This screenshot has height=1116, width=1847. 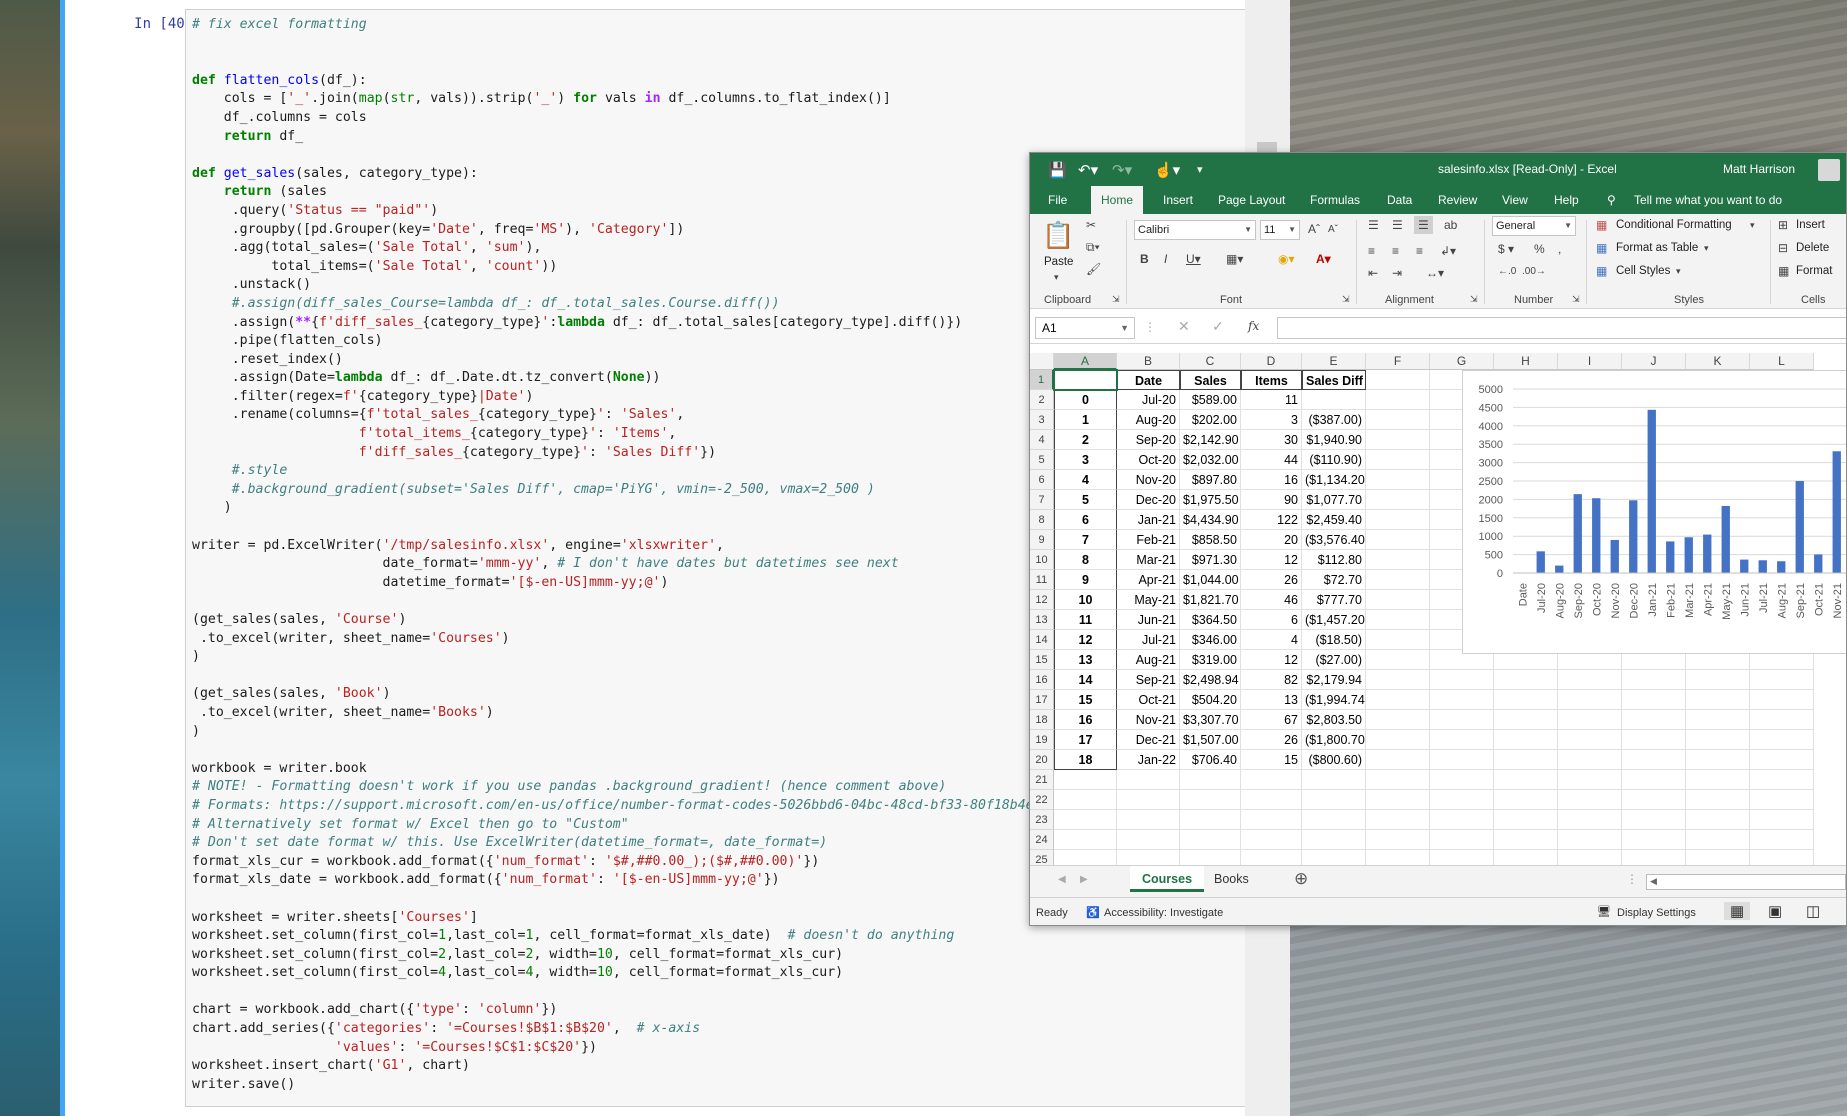 I want to click on table-cell: ($1,457.20), so click(x=1334, y=620).